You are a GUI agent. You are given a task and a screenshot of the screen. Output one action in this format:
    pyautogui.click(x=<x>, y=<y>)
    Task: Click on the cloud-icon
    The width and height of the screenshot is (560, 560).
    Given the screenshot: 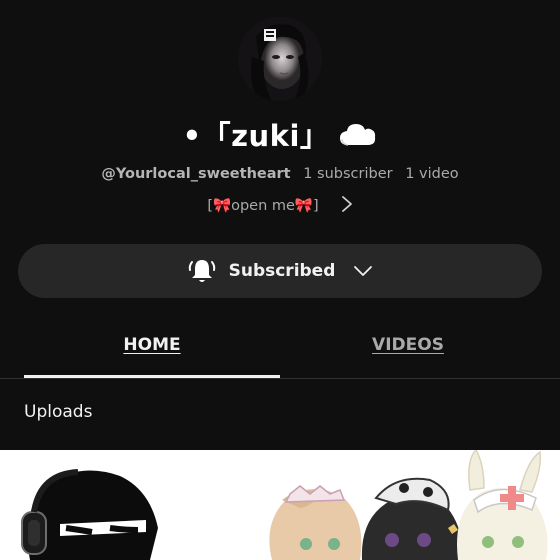 What is the action you would take?
    pyautogui.click(x=358, y=135)
    